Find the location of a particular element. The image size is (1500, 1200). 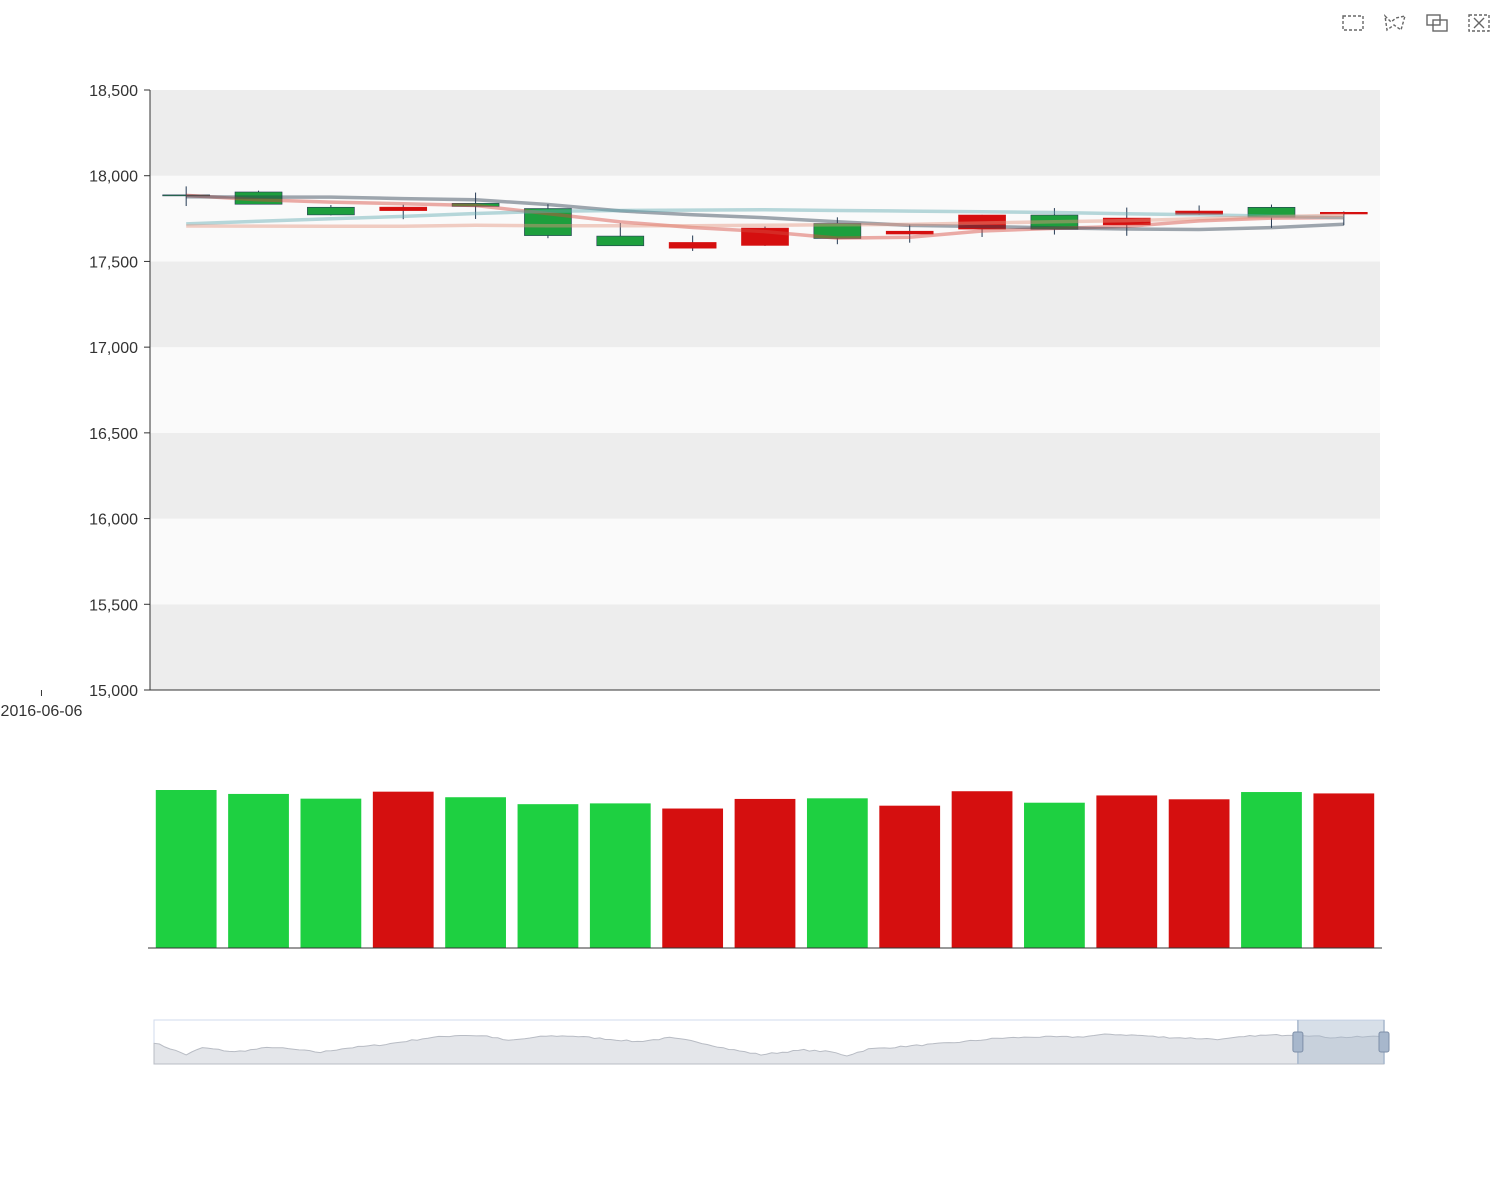

x-tick-label: 2016-06-06 is located at coordinates (42, 711).